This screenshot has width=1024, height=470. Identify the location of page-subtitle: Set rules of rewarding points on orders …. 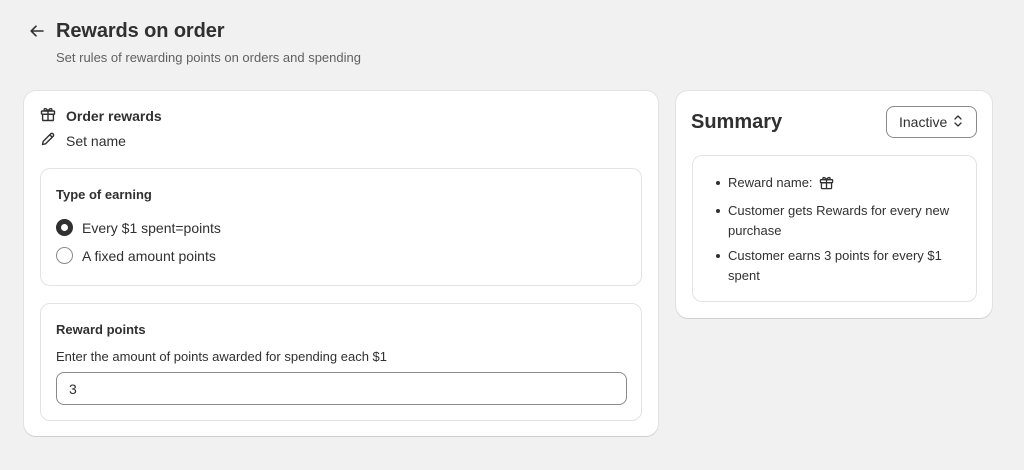
(208, 57).